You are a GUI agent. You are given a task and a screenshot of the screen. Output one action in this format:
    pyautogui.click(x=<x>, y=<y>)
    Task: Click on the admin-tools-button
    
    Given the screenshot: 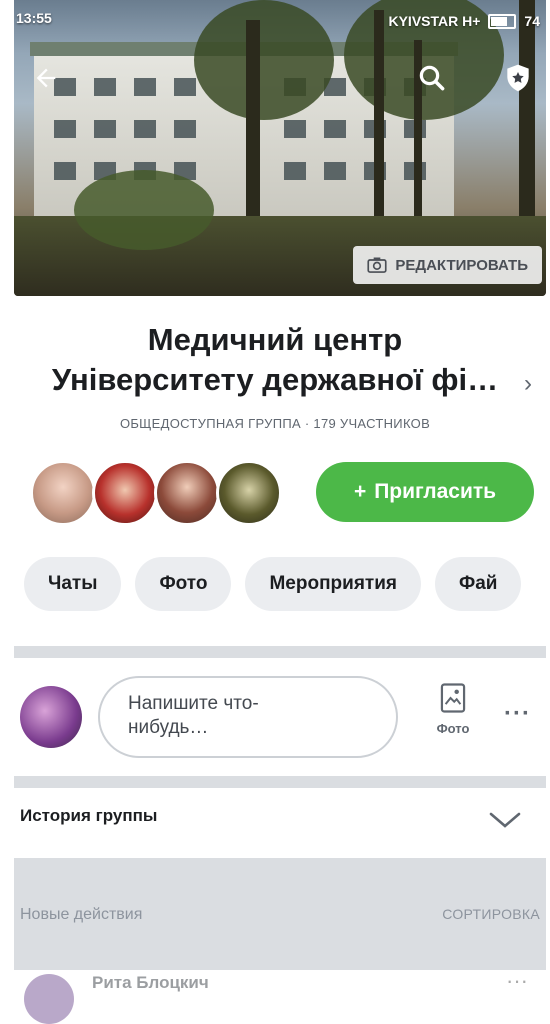 What is the action you would take?
    pyautogui.click(x=518, y=78)
    